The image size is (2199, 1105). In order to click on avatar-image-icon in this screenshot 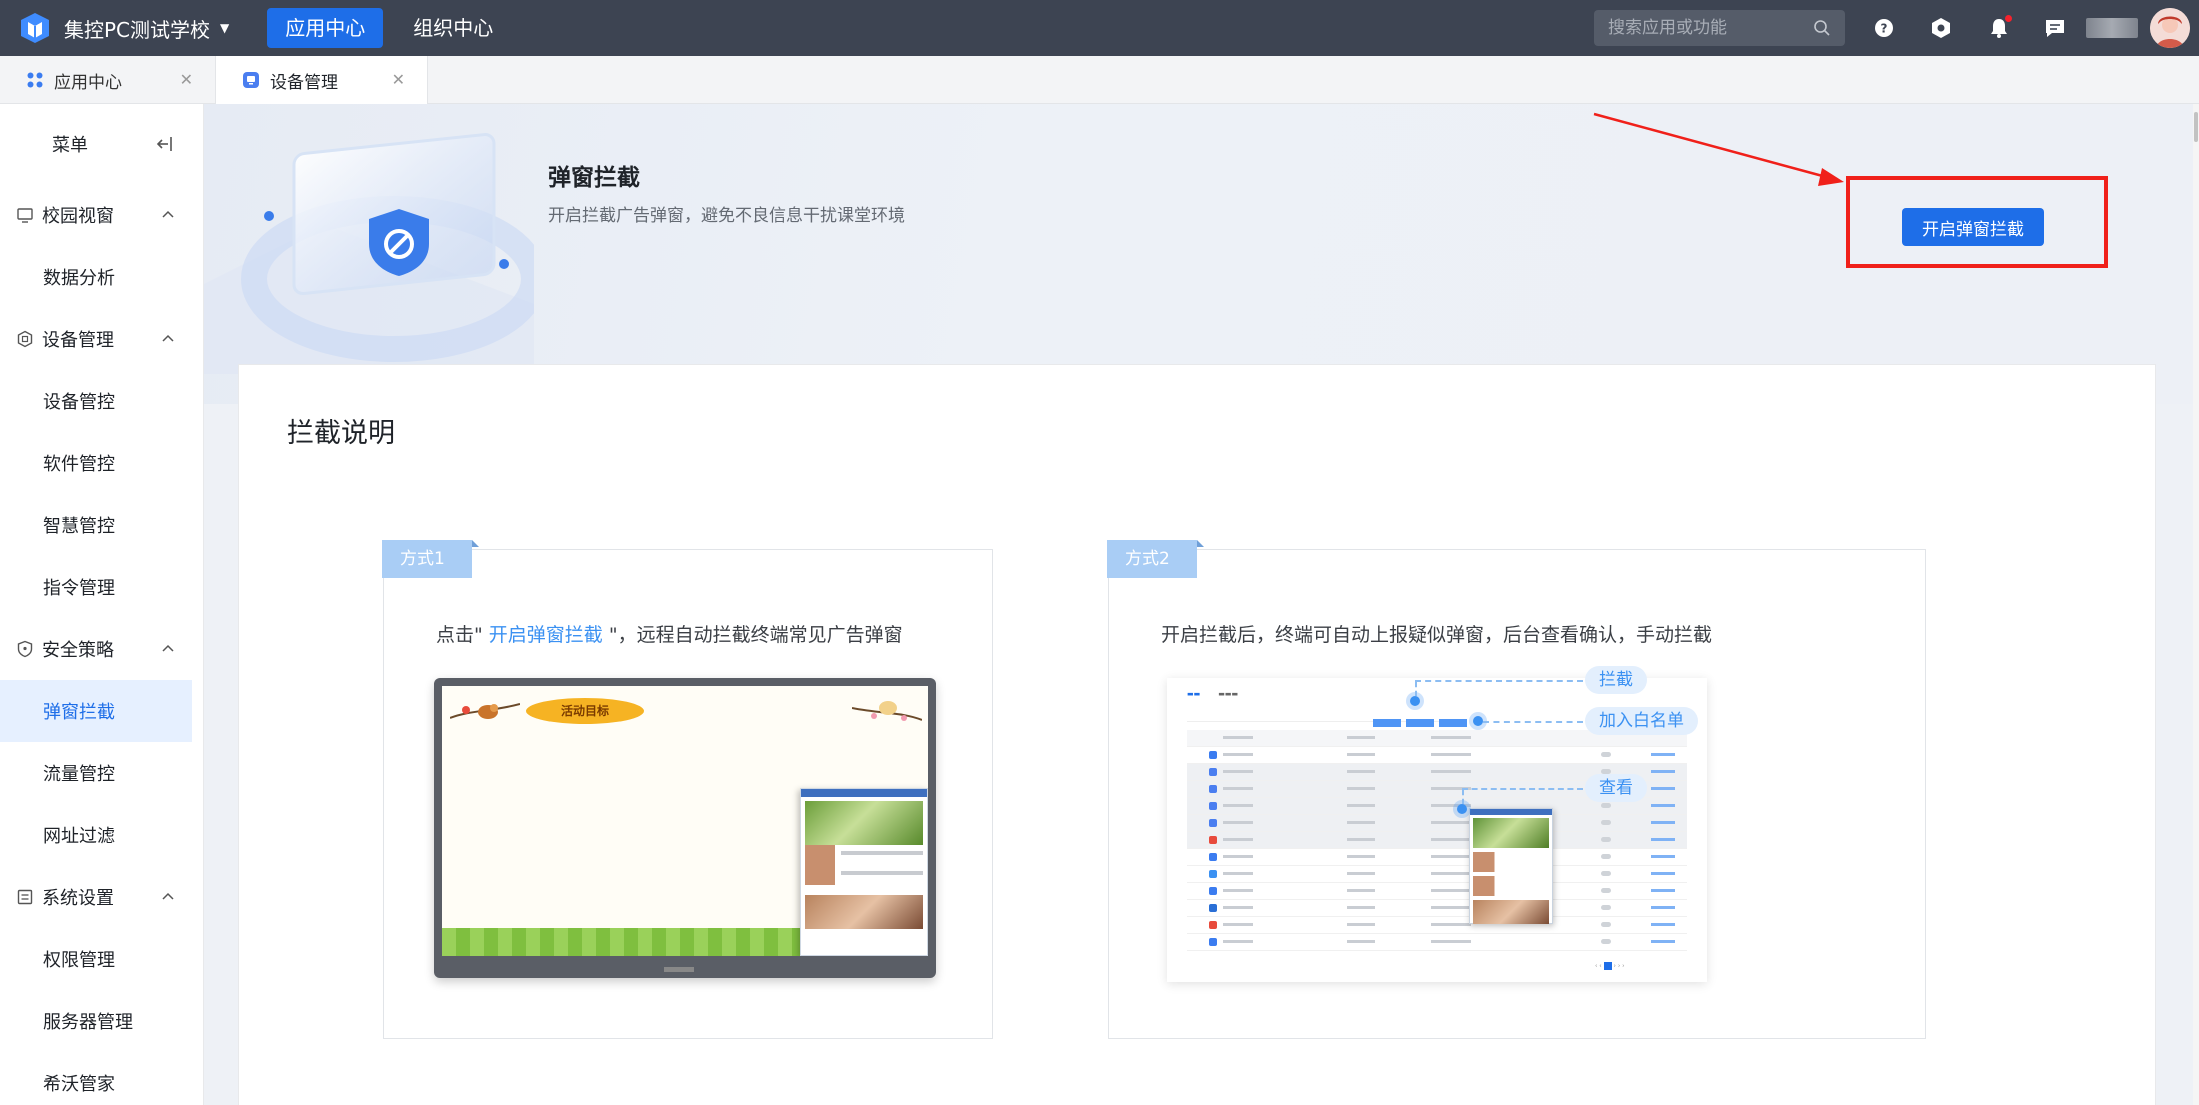, I will do `click(2170, 28)`.